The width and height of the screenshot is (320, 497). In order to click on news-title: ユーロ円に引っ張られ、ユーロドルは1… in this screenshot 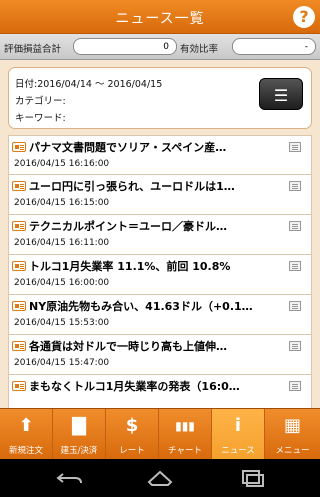, I will do `click(132, 186)`.